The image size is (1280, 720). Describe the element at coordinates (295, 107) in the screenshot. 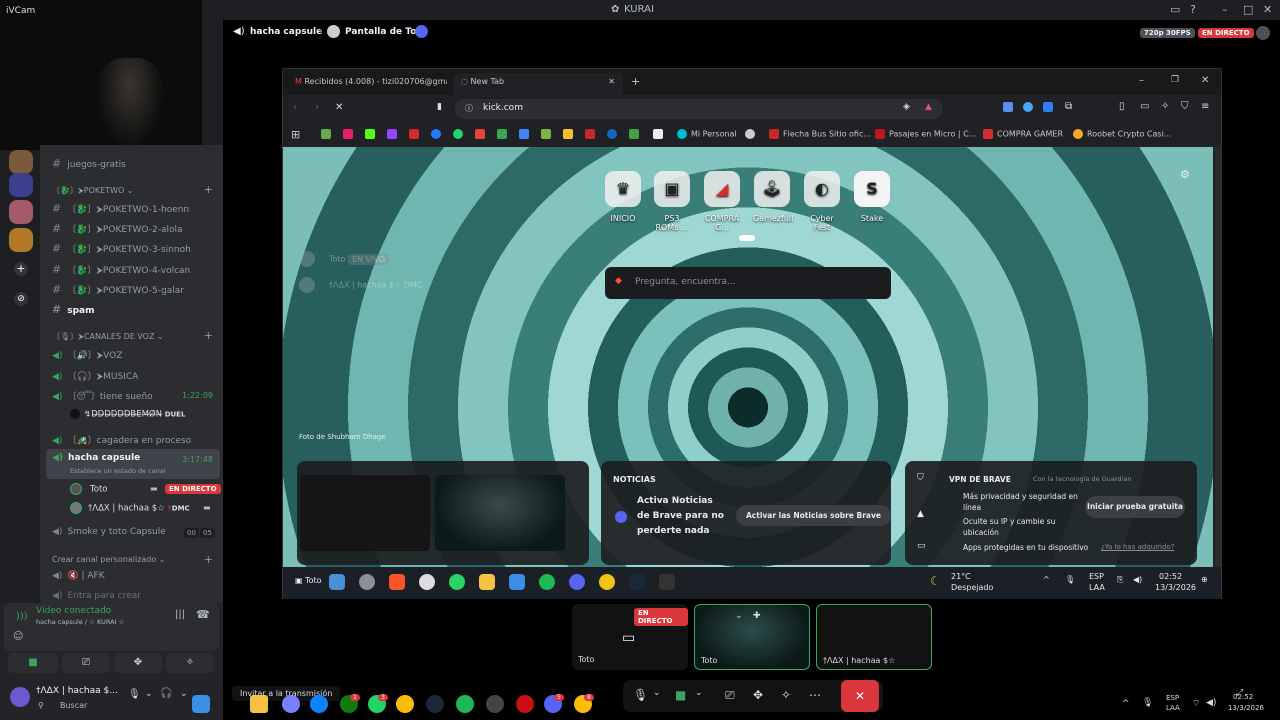

I see `back-icon: ‹` at that location.